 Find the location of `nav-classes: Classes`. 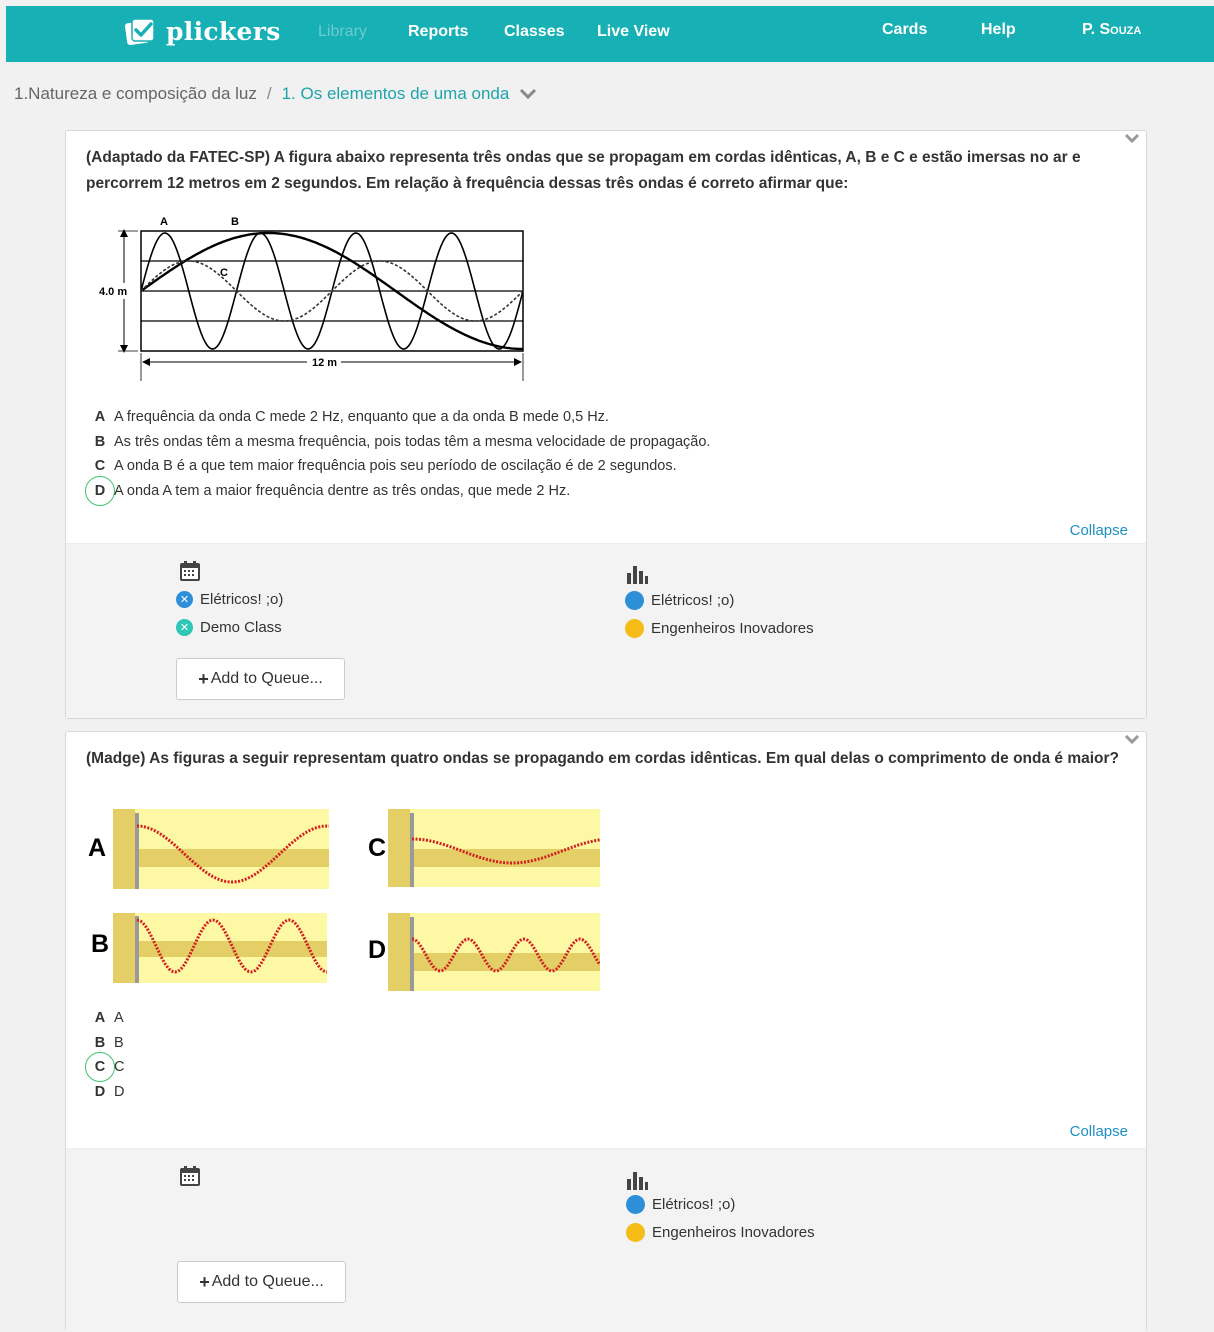

nav-classes: Classes is located at coordinates (534, 32).